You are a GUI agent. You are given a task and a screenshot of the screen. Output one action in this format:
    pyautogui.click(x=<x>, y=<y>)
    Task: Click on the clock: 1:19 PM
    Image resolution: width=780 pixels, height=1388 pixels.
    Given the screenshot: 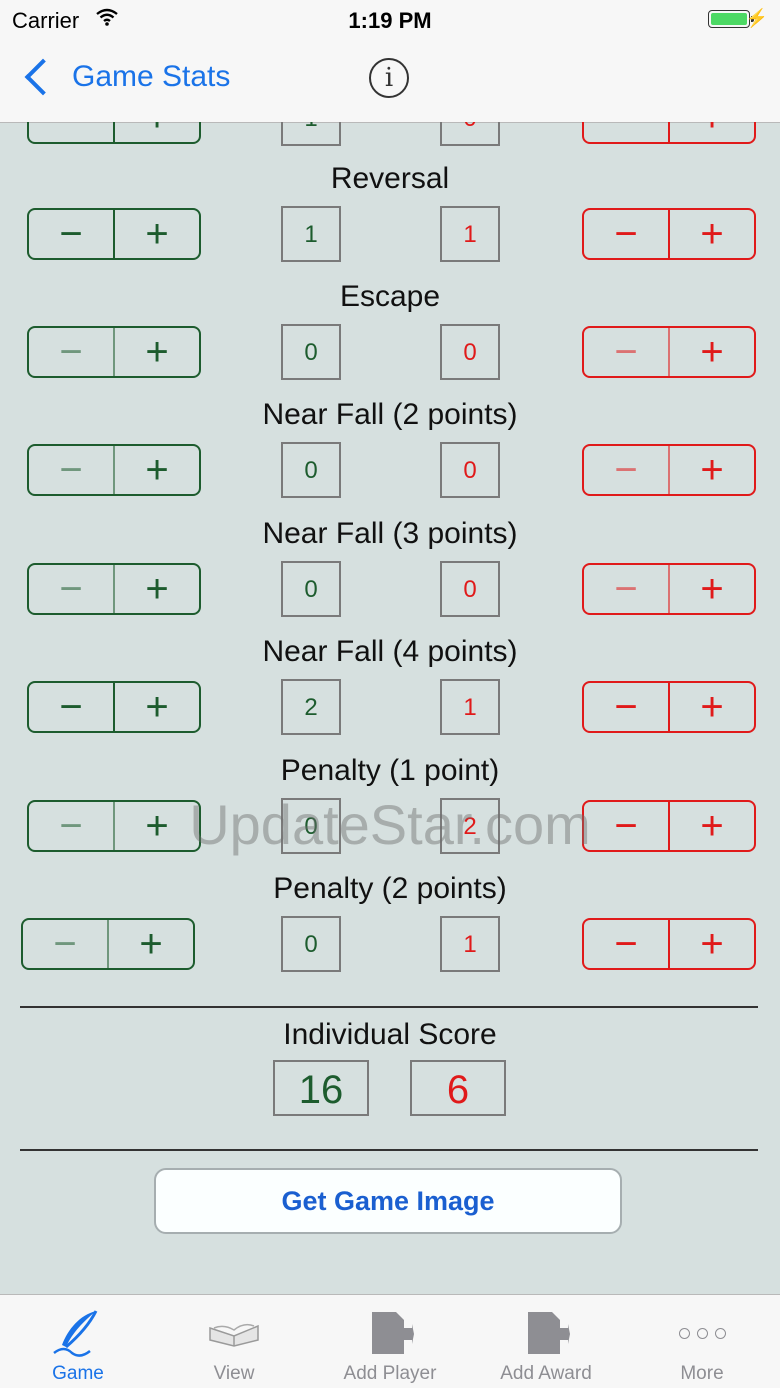 What is the action you would take?
    pyautogui.click(x=390, y=20)
    